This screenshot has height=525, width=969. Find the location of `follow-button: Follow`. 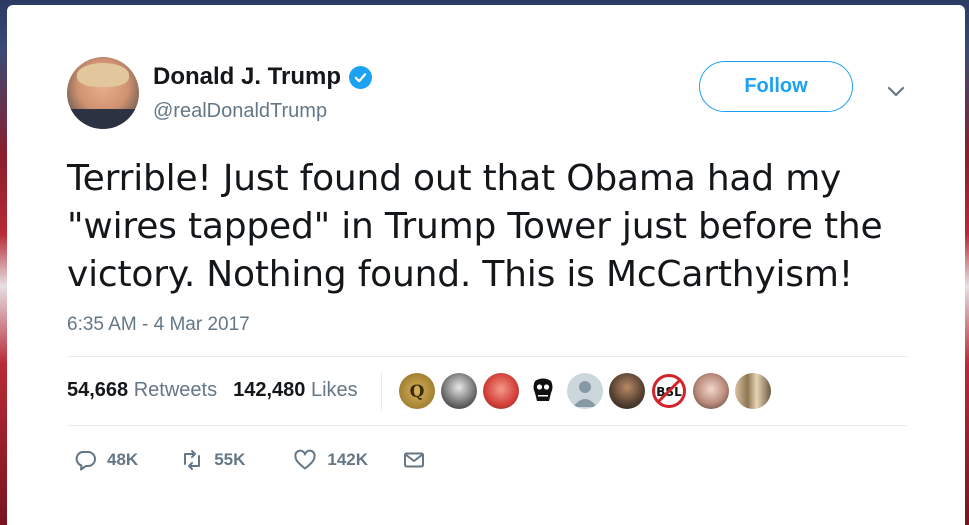

follow-button: Follow is located at coordinates (776, 86).